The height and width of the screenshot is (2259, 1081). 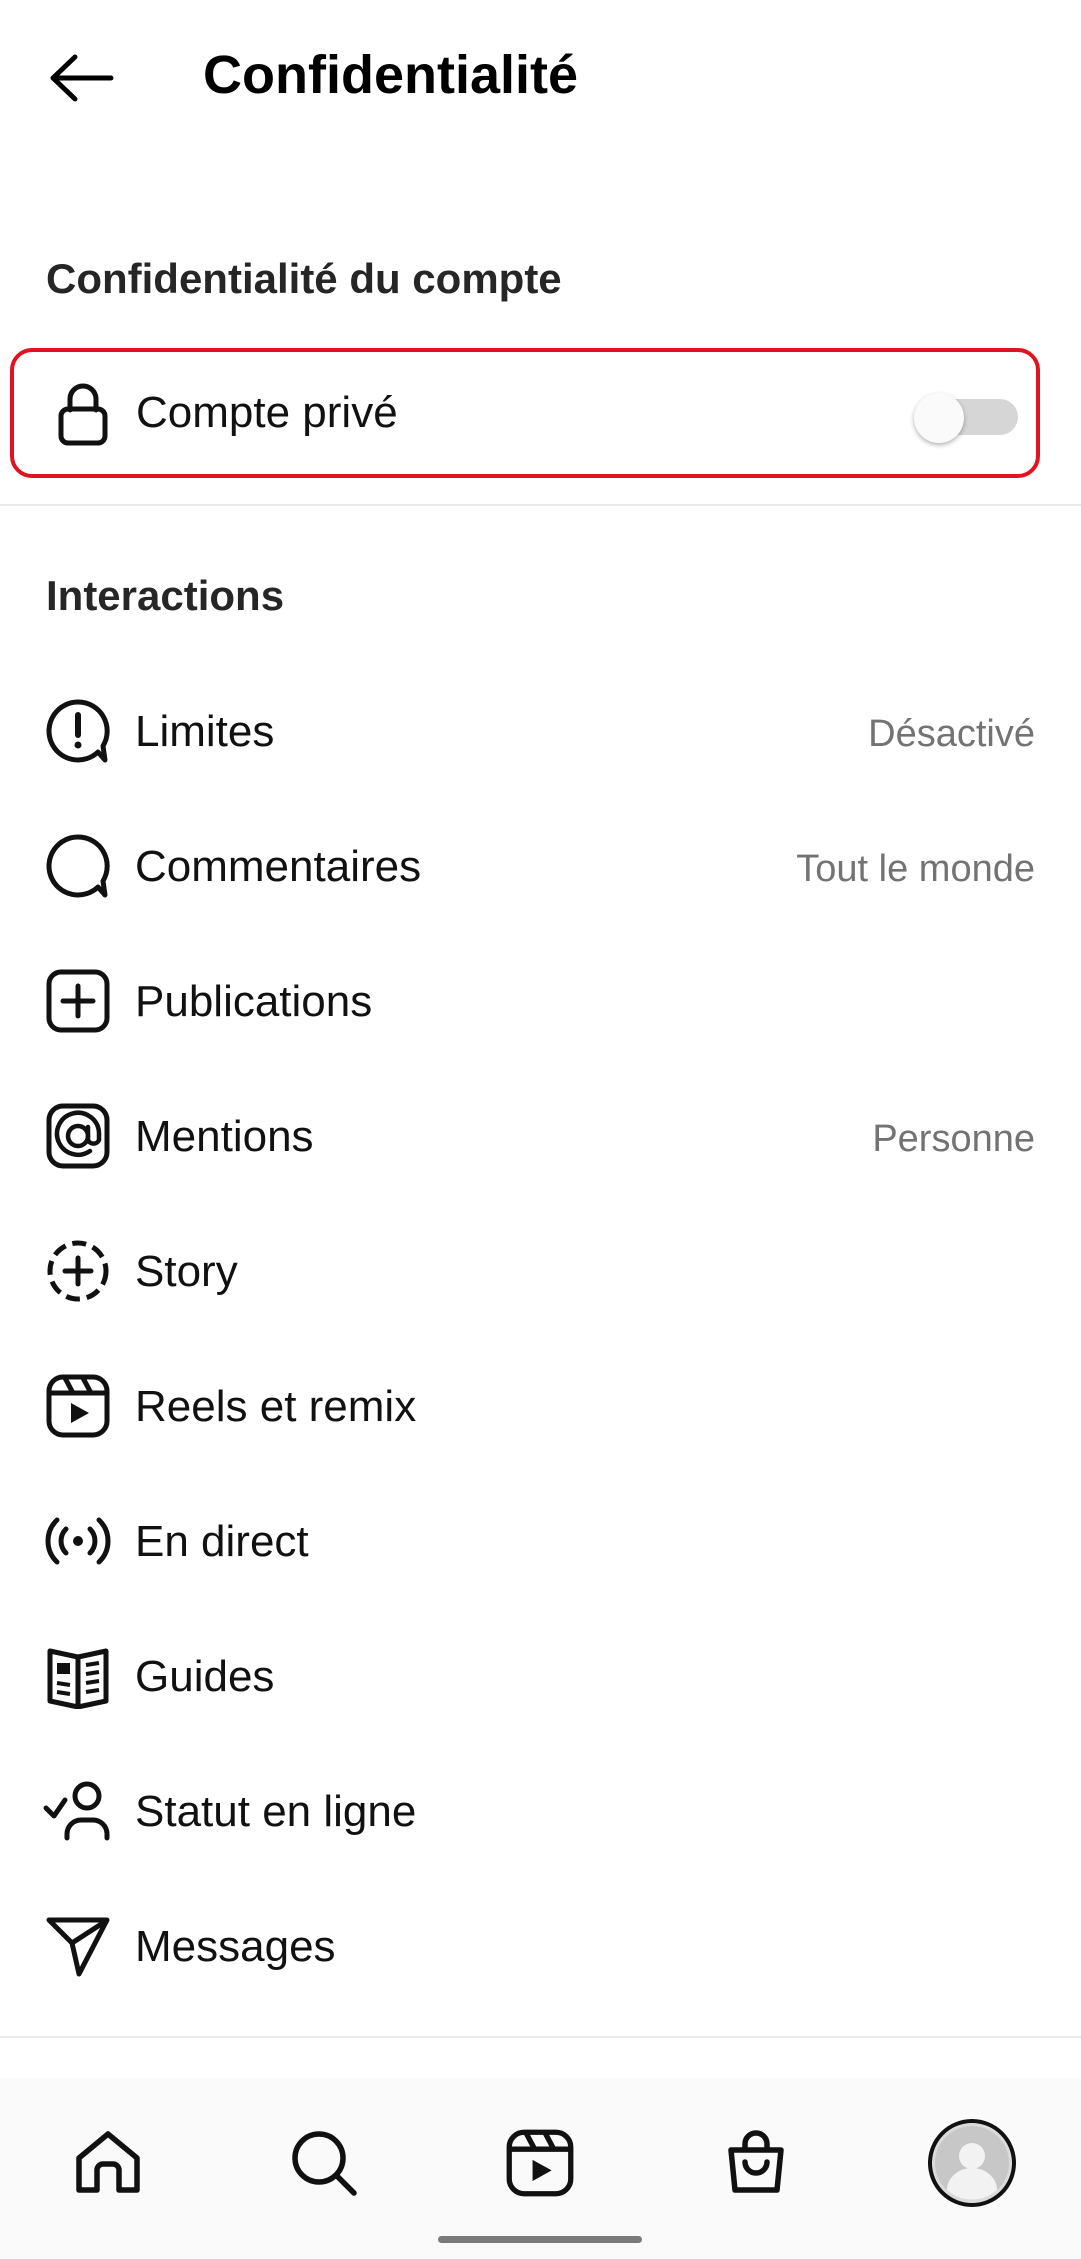 I want to click on nav-profile-button, so click(x=972, y=2163).